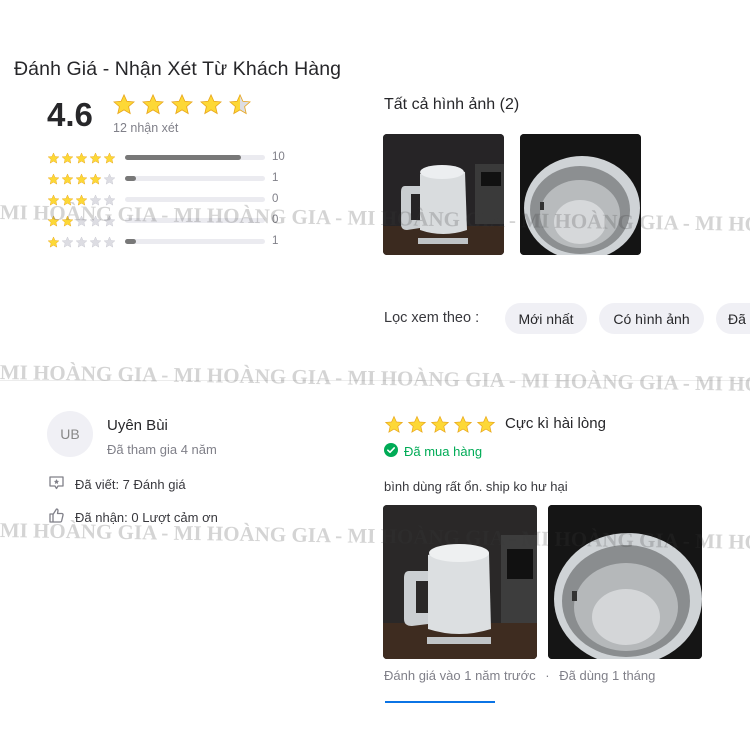 This screenshot has height=750, width=750. I want to click on breakdown-row-3: 0, so click(162, 200).